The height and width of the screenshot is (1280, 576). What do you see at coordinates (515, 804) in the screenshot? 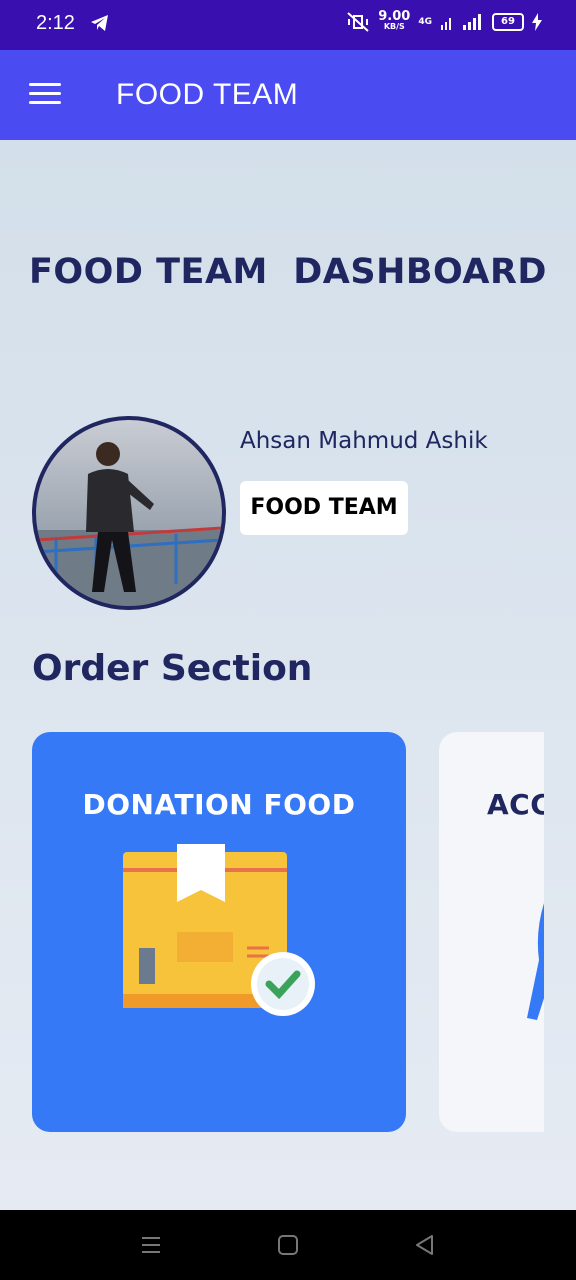
I see `accepted-food-title: ACCEPTED FOOD` at bounding box center [515, 804].